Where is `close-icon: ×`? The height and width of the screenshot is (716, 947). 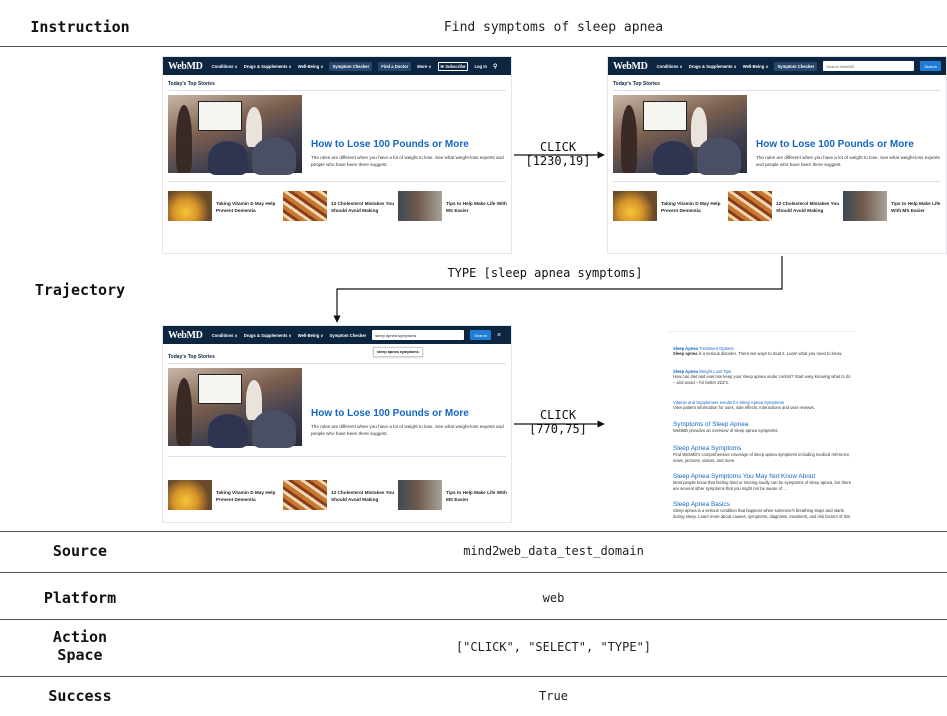 close-icon: × is located at coordinates (499, 335).